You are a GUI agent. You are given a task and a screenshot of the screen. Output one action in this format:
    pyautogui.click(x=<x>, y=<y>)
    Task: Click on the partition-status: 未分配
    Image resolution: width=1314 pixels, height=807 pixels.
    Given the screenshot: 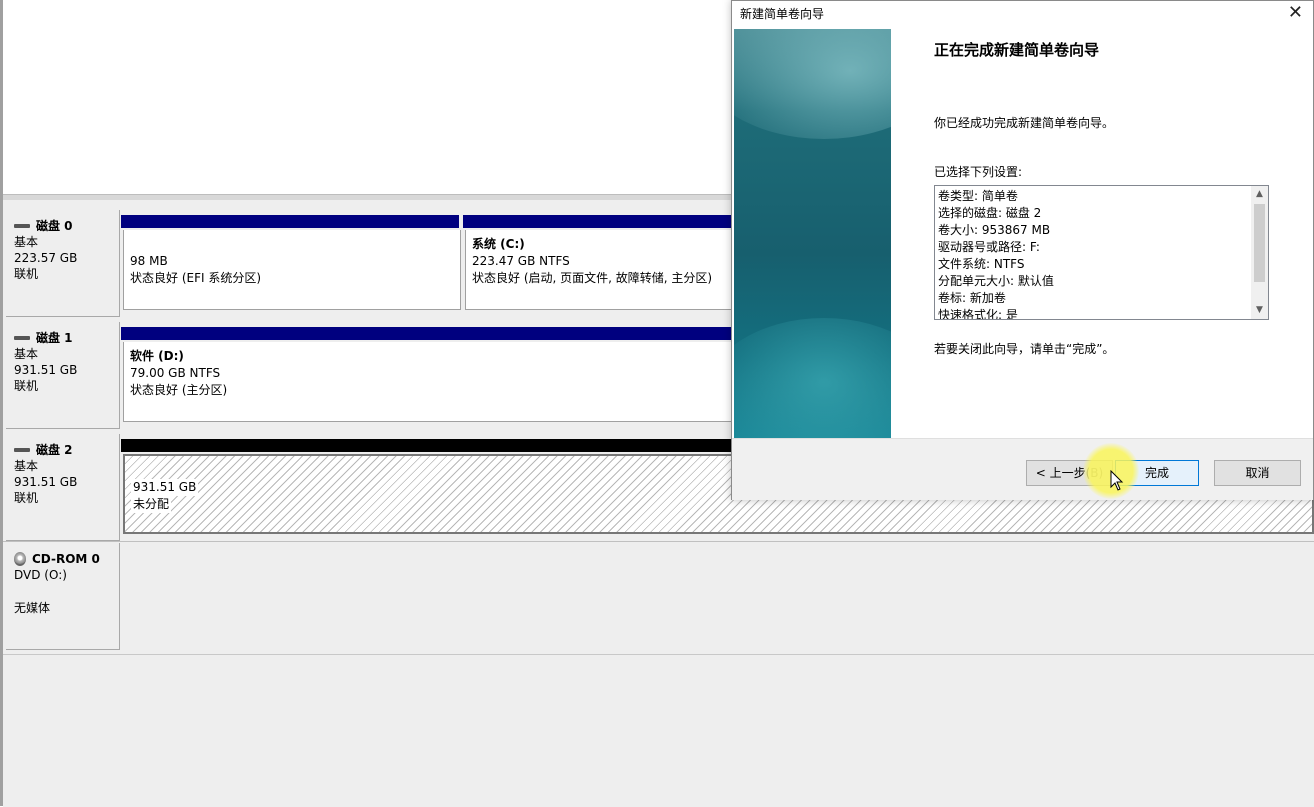 What is the action you would take?
    pyautogui.click(x=151, y=504)
    